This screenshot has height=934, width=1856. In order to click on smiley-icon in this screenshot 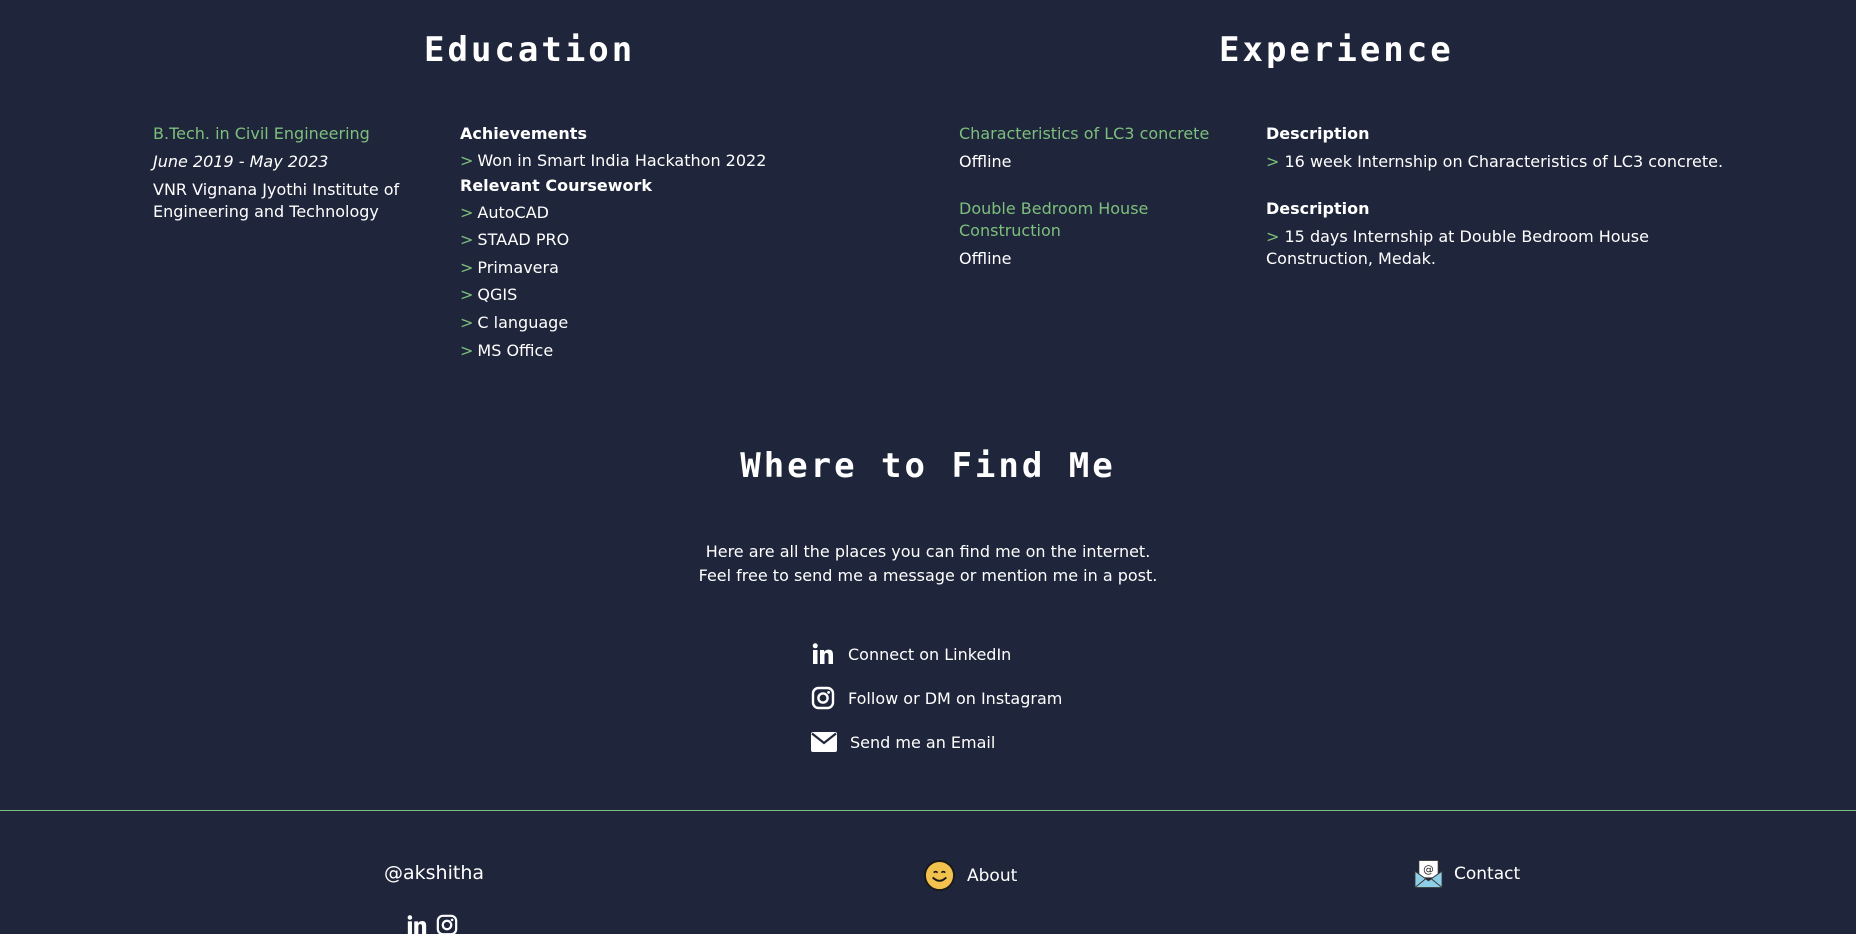, I will do `click(939, 875)`.